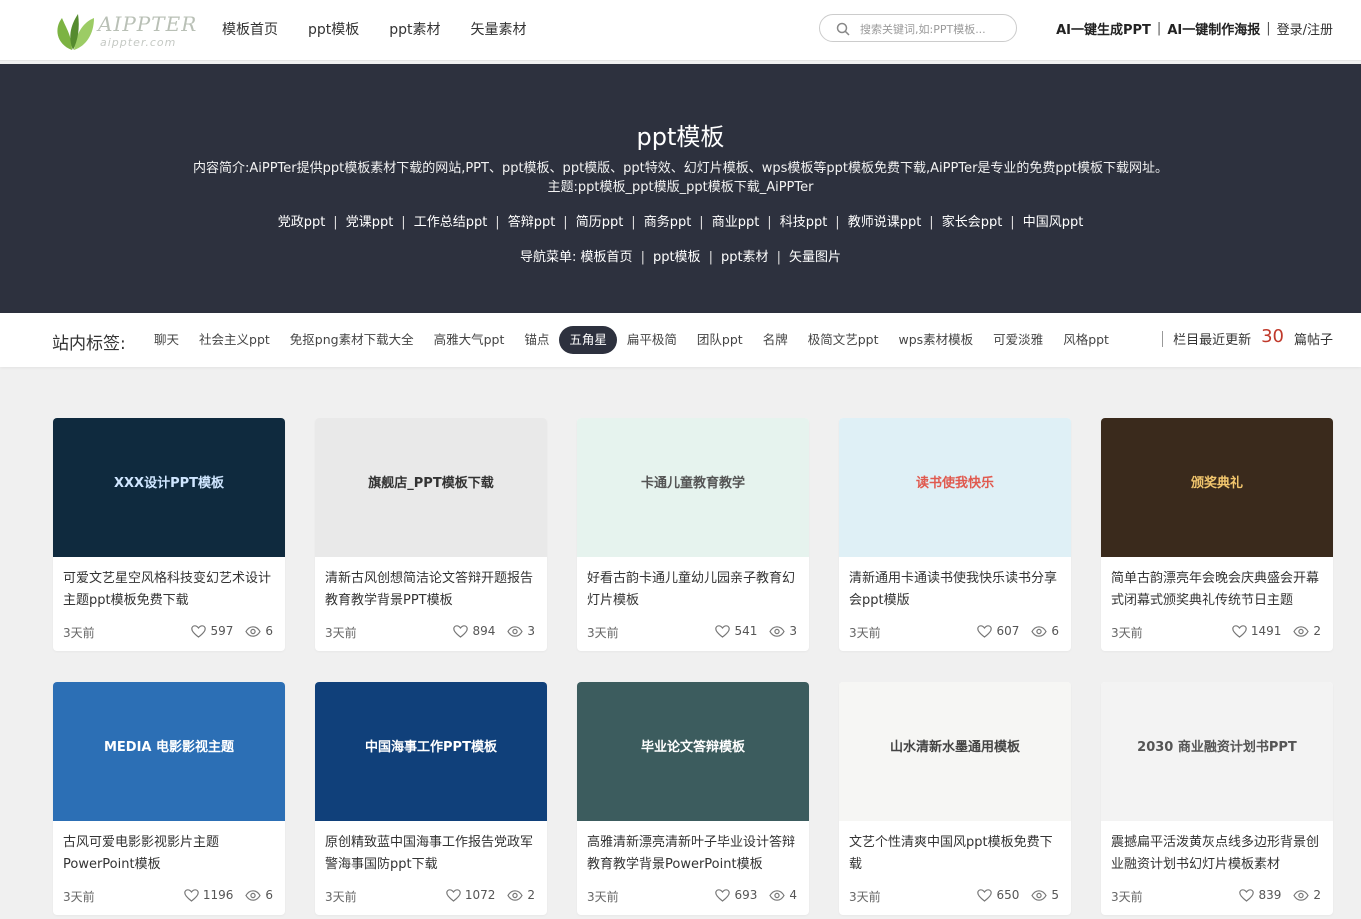 Image resolution: width=1361 pixels, height=919 pixels. What do you see at coordinates (843, 29) in the screenshot?
I see `search-icon` at bounding box center [843, 29].